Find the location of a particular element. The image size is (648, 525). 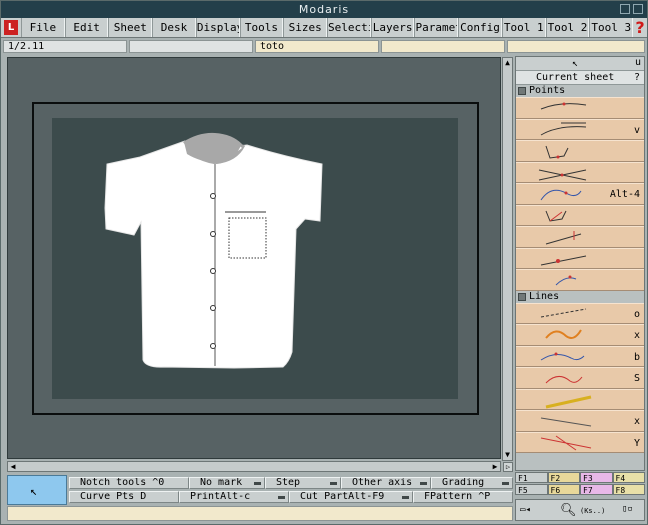

cut-partalt-f9-button: Cut PartAlt-F9 is located at coordinates (351, 497).